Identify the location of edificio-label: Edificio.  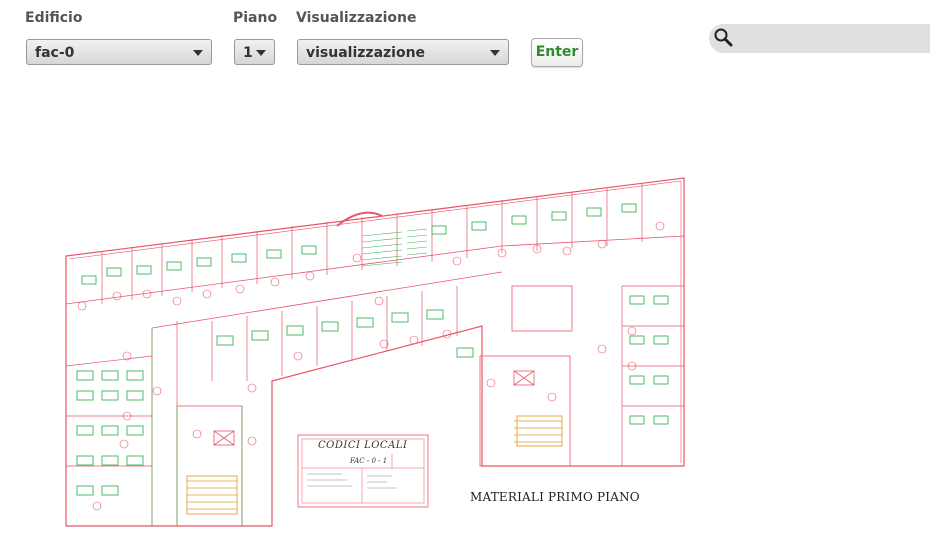
(54, 18).